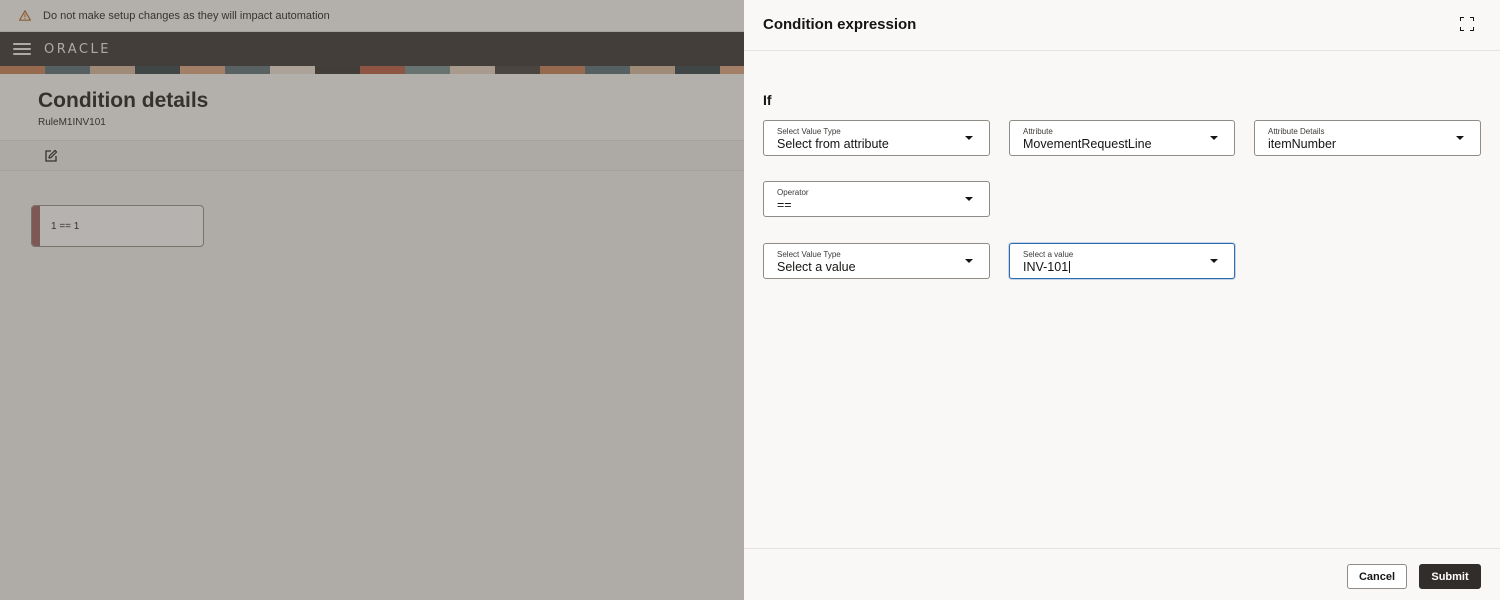 The width and height of the screenshot is (1500, 600). What do you see at coordinates (840, 24) in the screenshot?
I see `drawer-title: Condition expression` at bounding box center [840, 24].